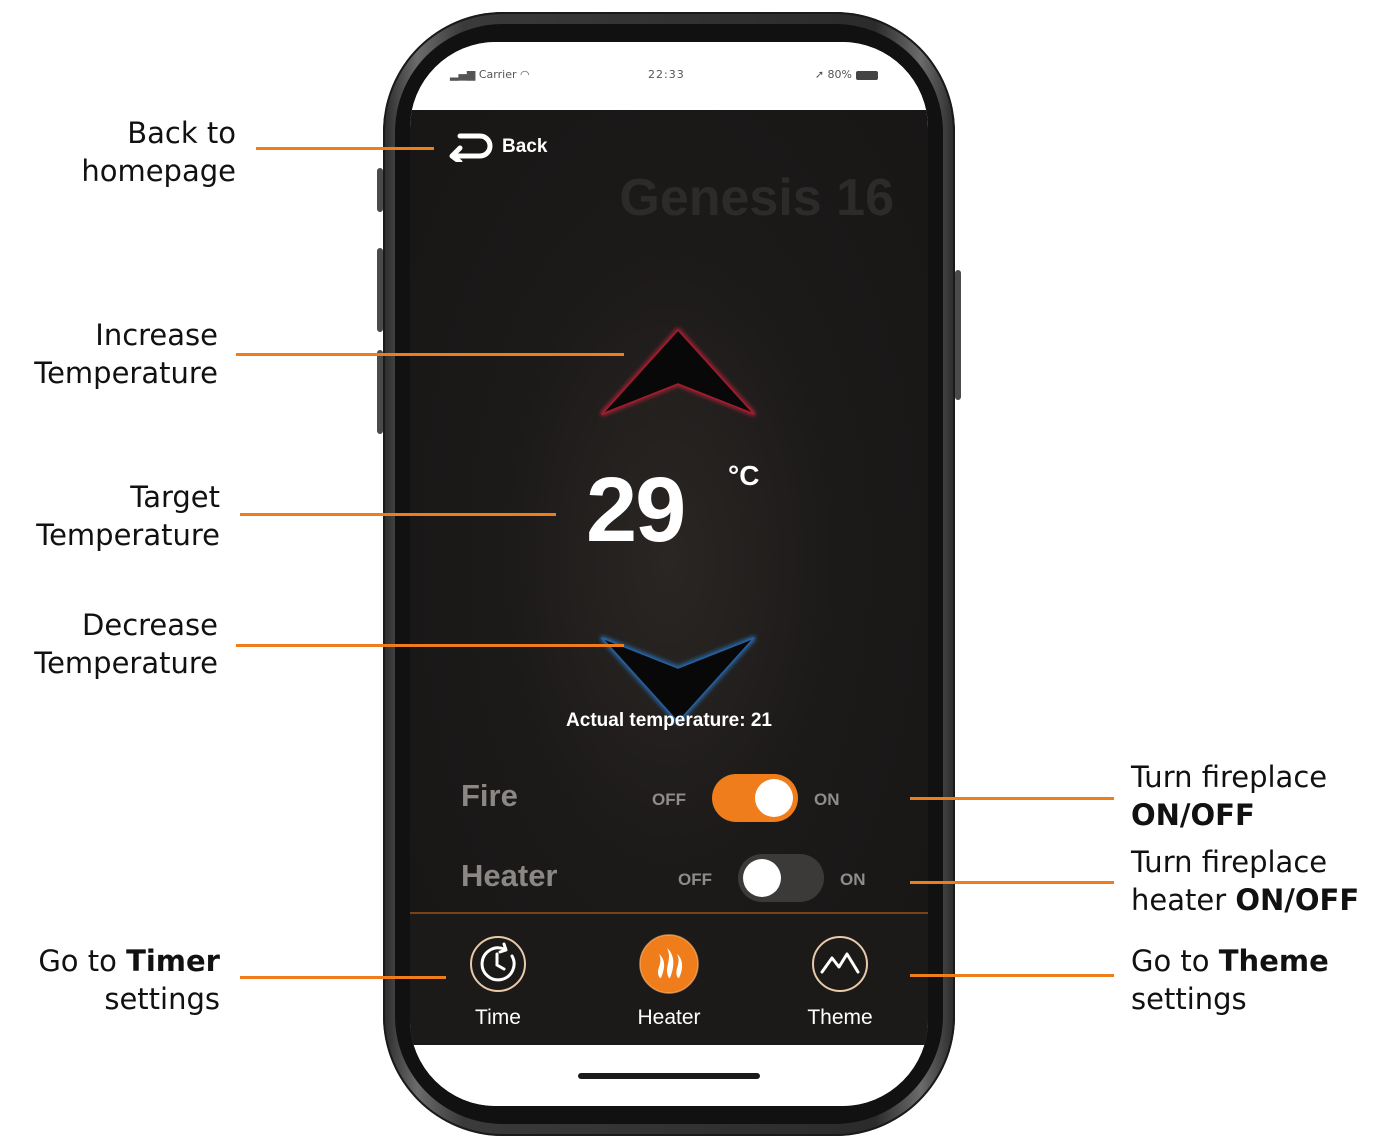 The width and height of the screenshot is (1392, 1144). What do you see at coordinates (678, 372) in the screenshot?
I see `increase-temperature-button` at bounding box center [678, 372].